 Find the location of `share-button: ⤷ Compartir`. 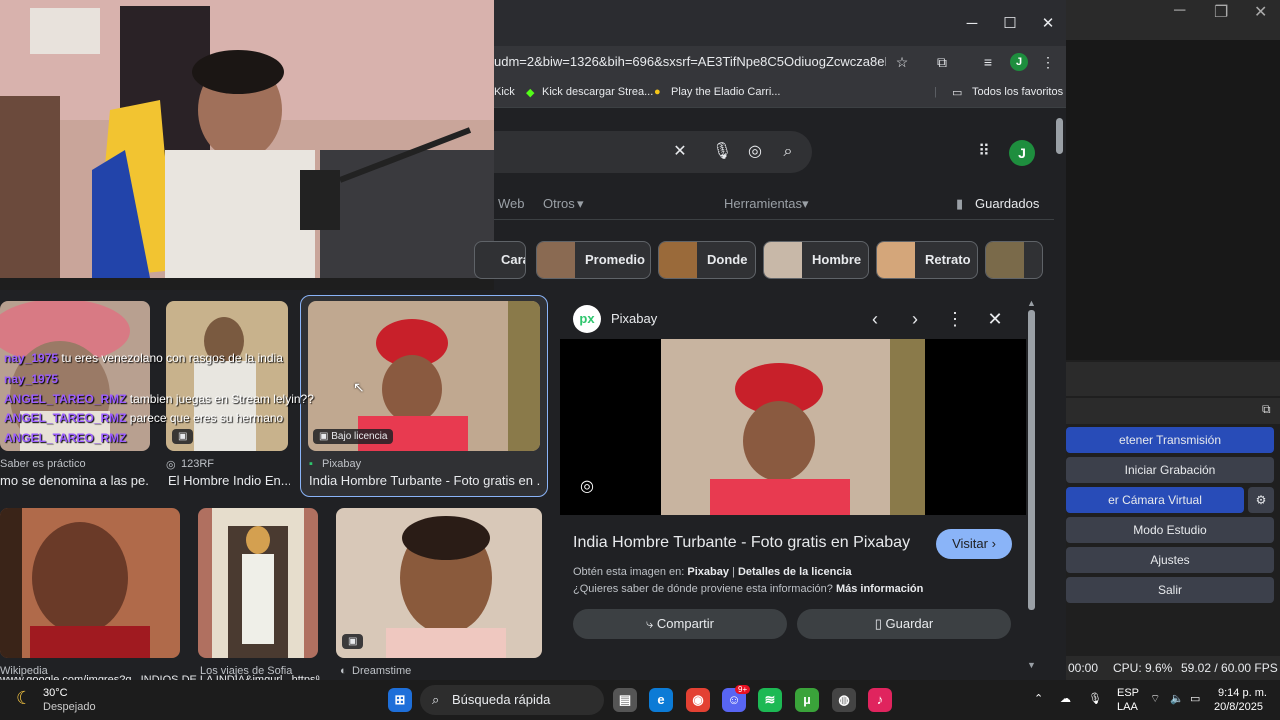

share-button: ⤷ Compartir is located at coordinates (680, 624).